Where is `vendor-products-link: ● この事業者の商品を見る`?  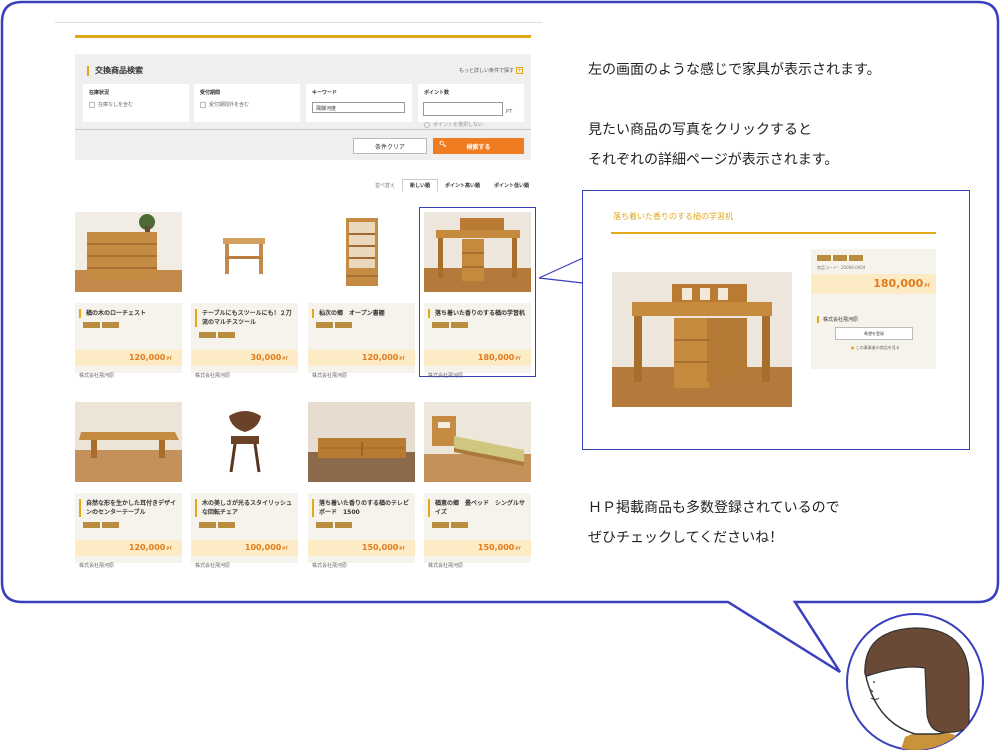
vendor-products-link: ● この事業者の商品を見る is located at coordinates (875, 348).